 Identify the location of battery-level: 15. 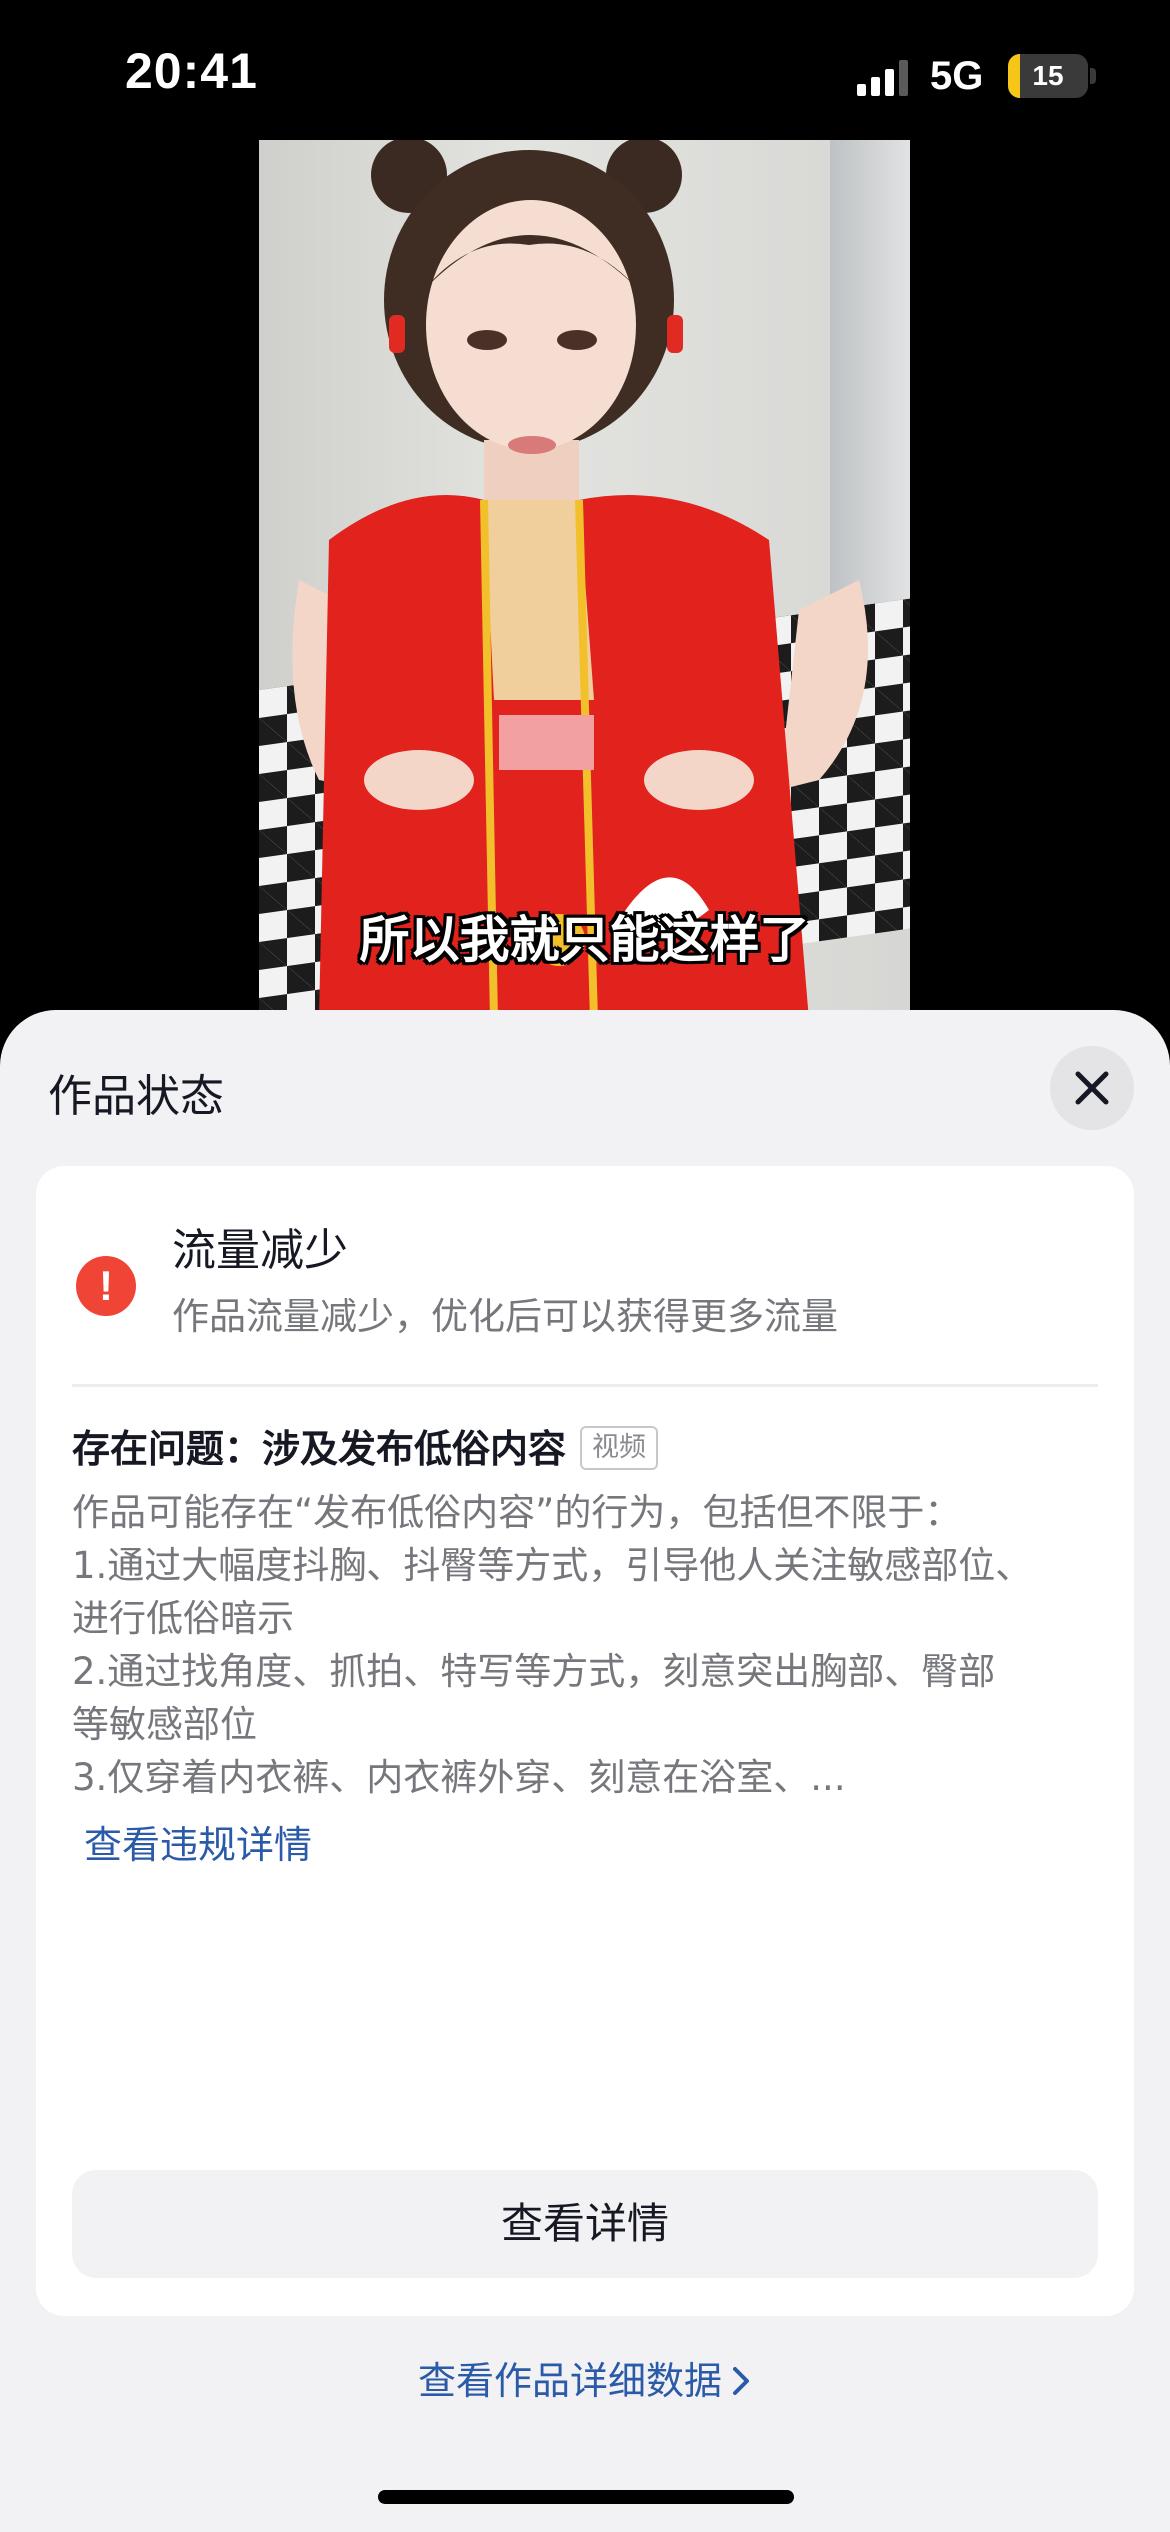
(1048, 75).